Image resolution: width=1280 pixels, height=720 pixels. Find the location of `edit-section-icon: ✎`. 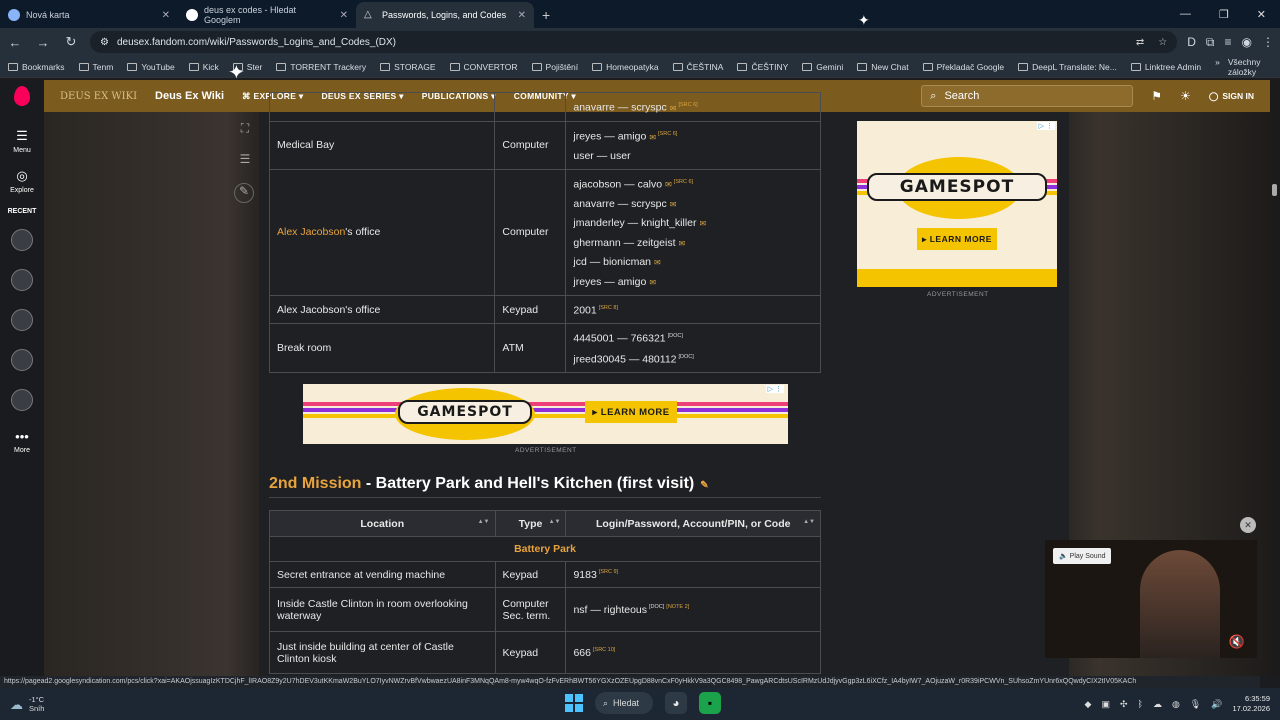

edit-section-icon: ✎ is located at coordinates (704, 485).